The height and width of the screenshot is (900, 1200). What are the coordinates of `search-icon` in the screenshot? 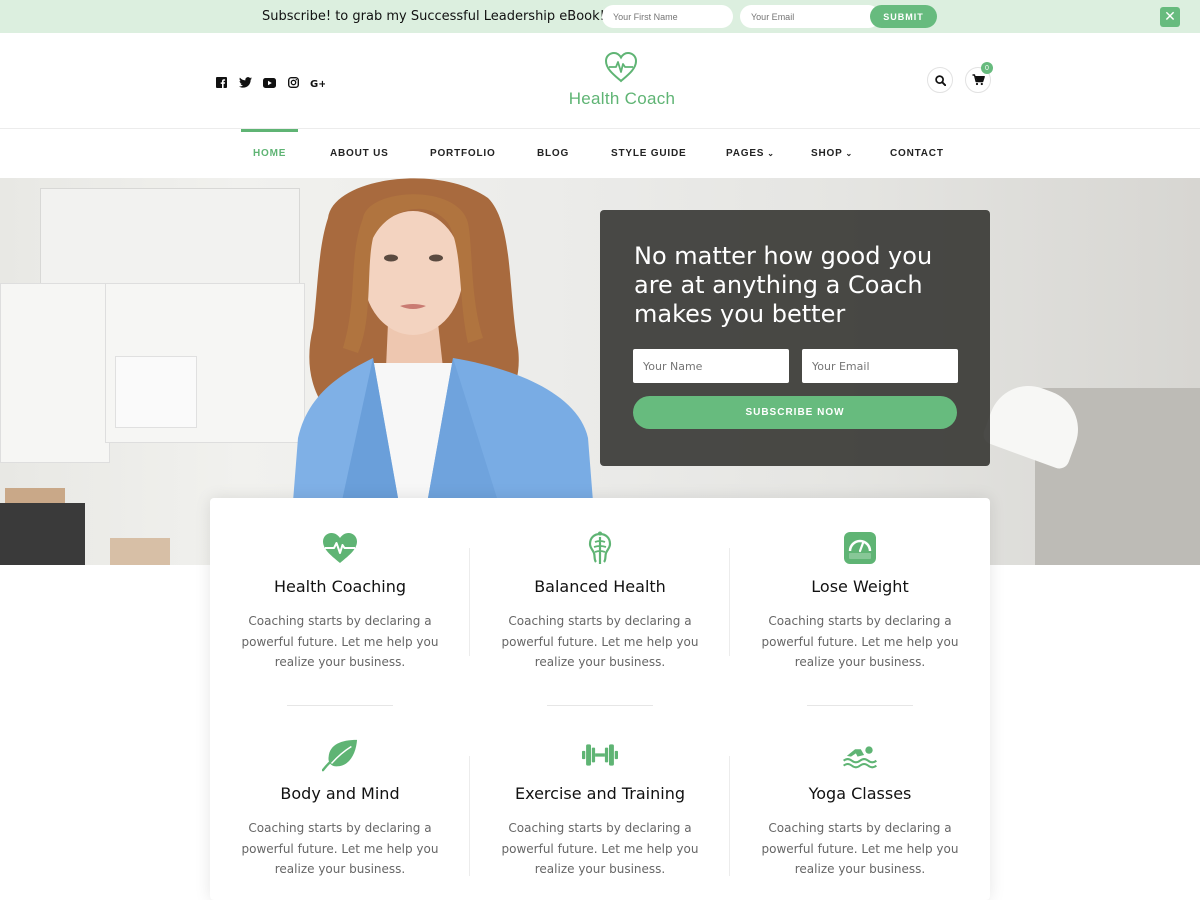 It's located at (940, 80).